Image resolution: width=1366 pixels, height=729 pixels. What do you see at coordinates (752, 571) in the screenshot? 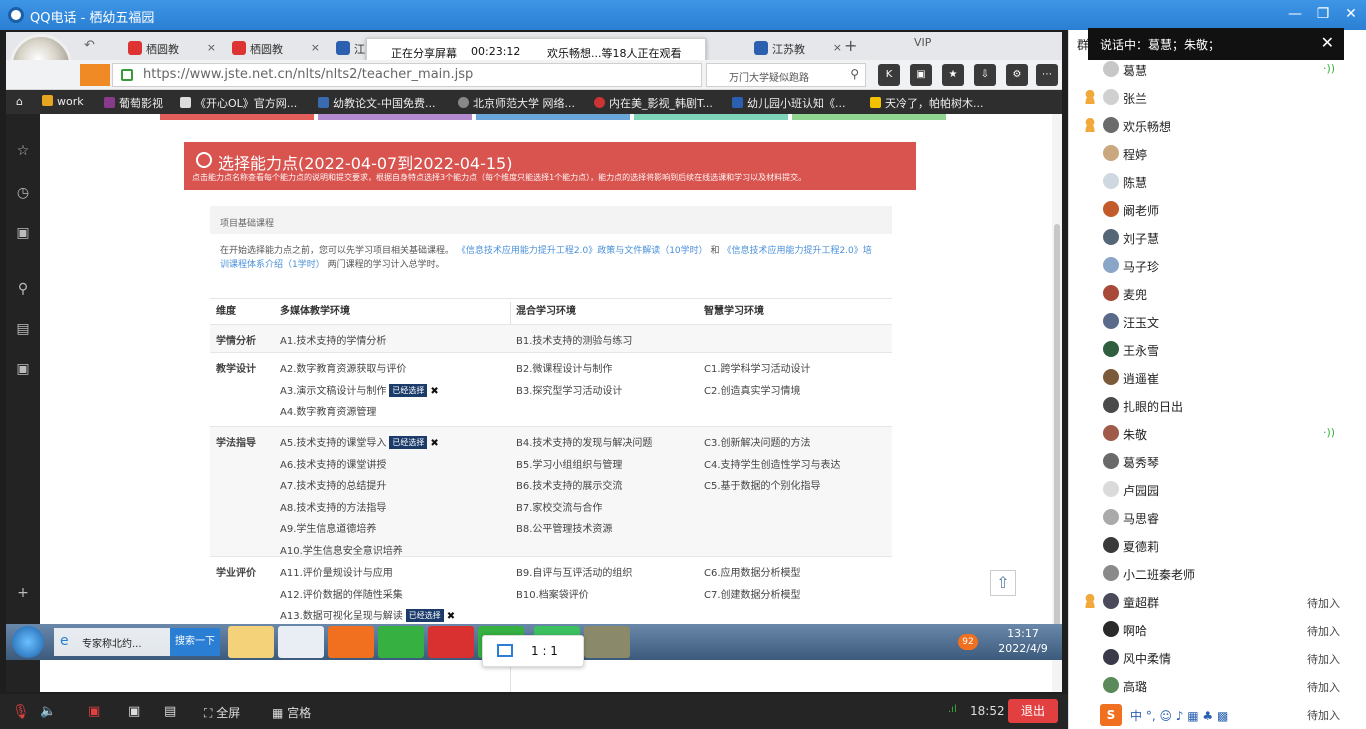
I see `ability-point-link: C6.应用数据分析模型` at bounding box center [752, 571].